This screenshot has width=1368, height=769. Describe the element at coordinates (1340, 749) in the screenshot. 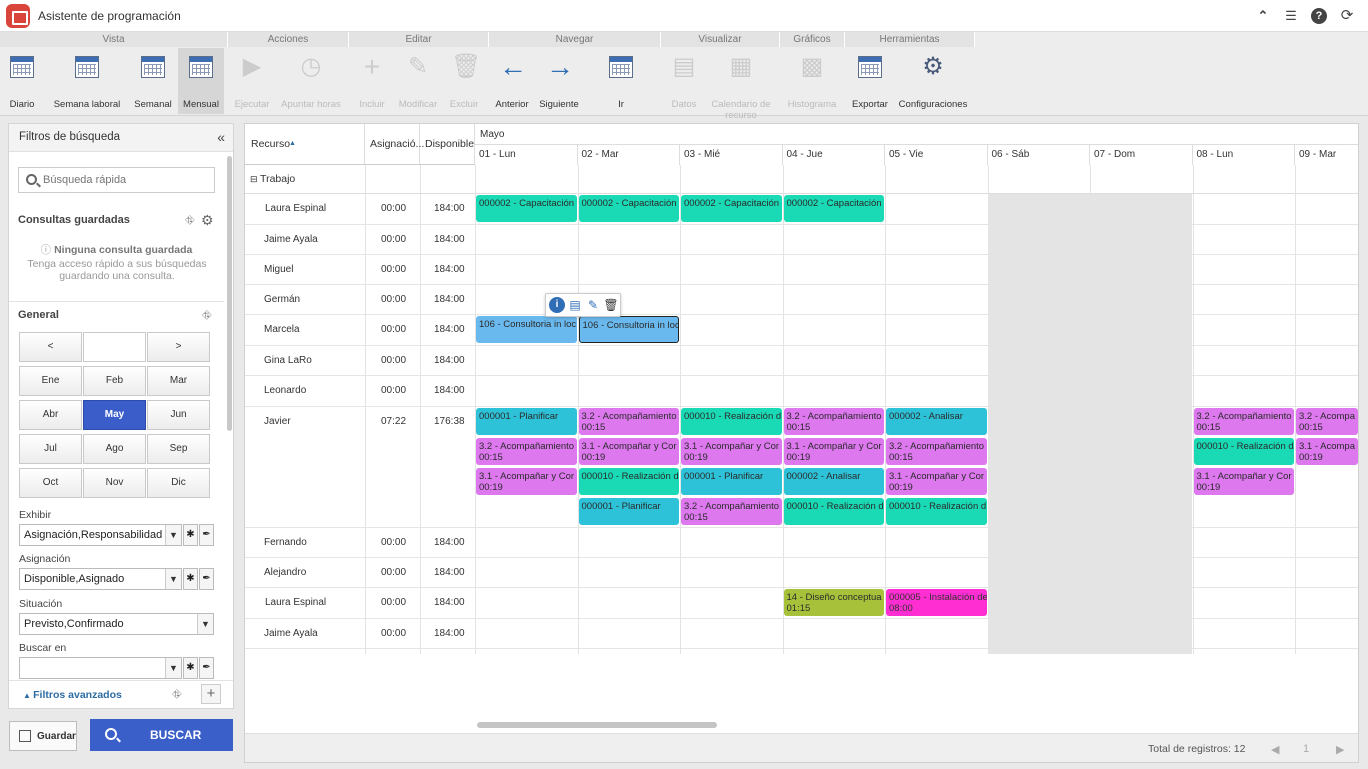

I see `next-page-button: ▶` at that location.